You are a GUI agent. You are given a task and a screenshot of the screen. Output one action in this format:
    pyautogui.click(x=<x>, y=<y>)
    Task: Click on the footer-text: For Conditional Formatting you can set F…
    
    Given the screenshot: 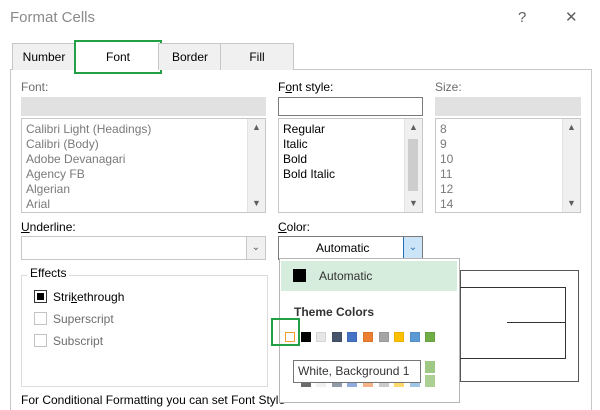 What is the action you would take?
    pyautogui.click(x=153, y=400)
    